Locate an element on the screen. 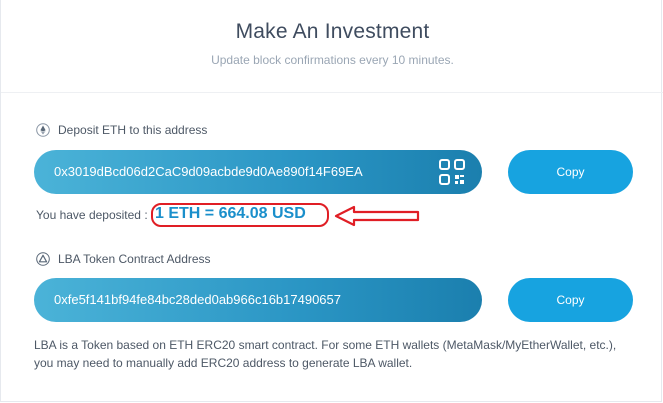 The width and height of the screenshot is (663, 403). header-divider is located at coordinates (332, 92).